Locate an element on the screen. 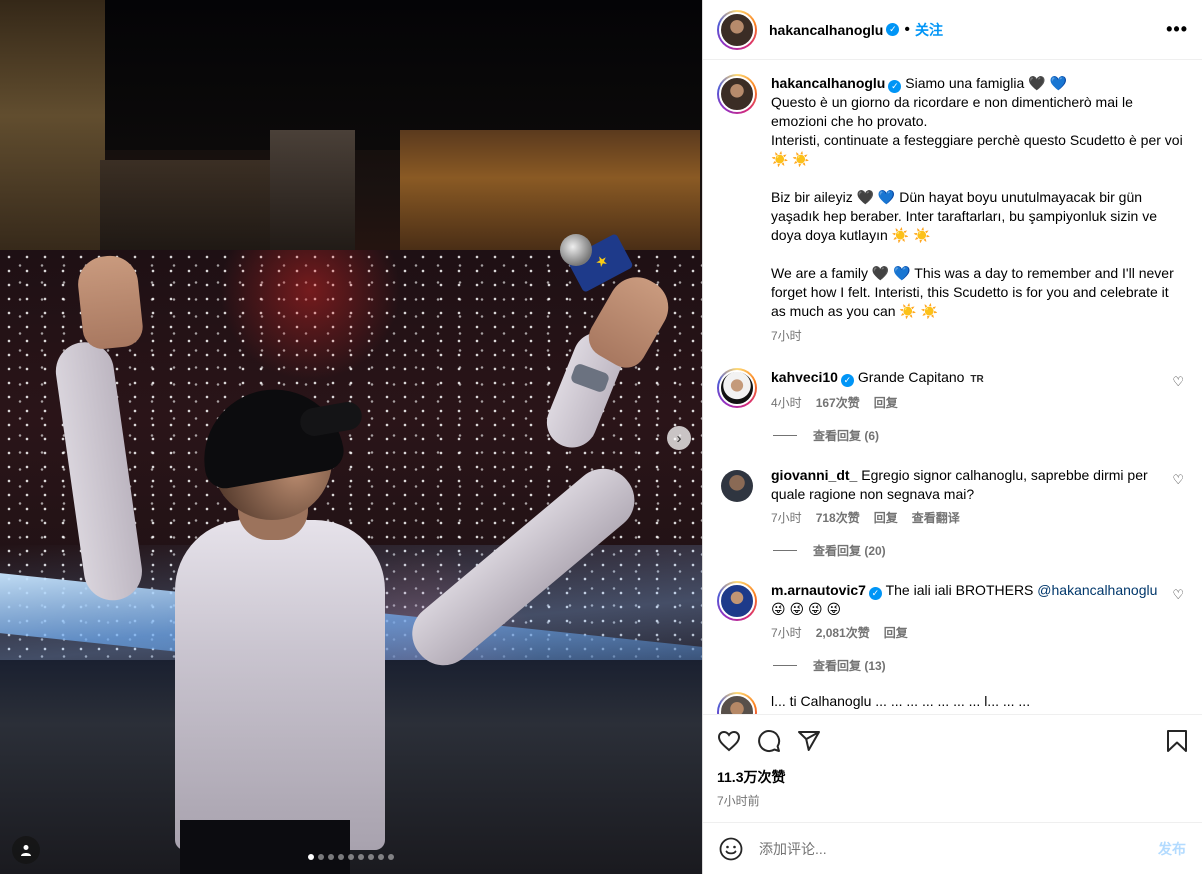 This screenshot has height=874, width=1202. caption-username: hakancalhanoglu is located at coordinates (828, 83).